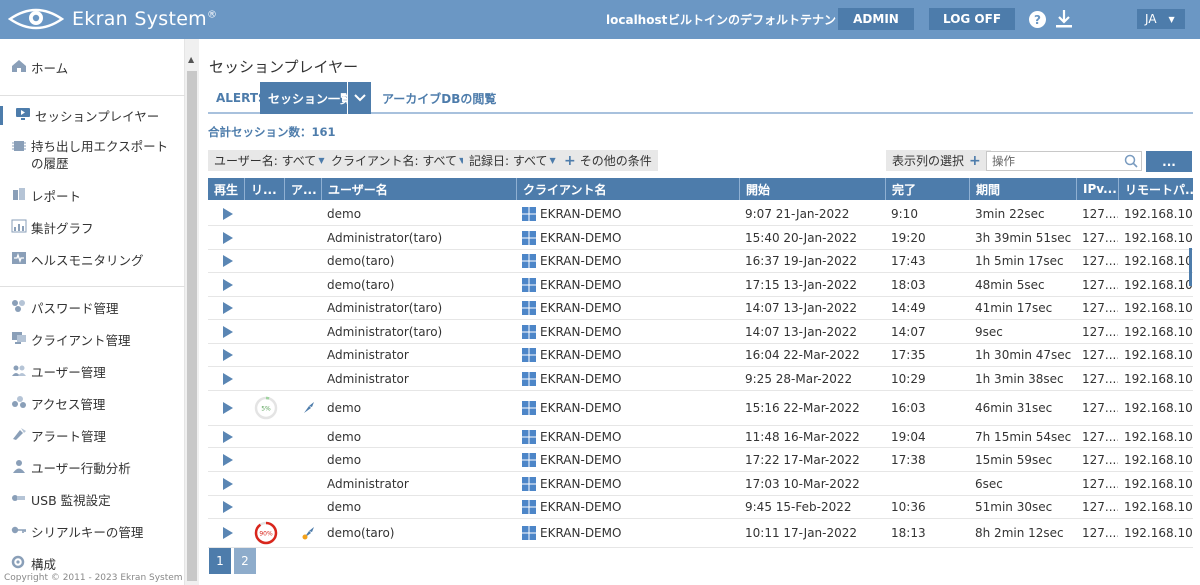 This screenshot has height=585, width=1200. What do you see at coordinates (812, 189) in the screenshot?
I see `column-header-start: 開始` at bounding box center [812, 189].